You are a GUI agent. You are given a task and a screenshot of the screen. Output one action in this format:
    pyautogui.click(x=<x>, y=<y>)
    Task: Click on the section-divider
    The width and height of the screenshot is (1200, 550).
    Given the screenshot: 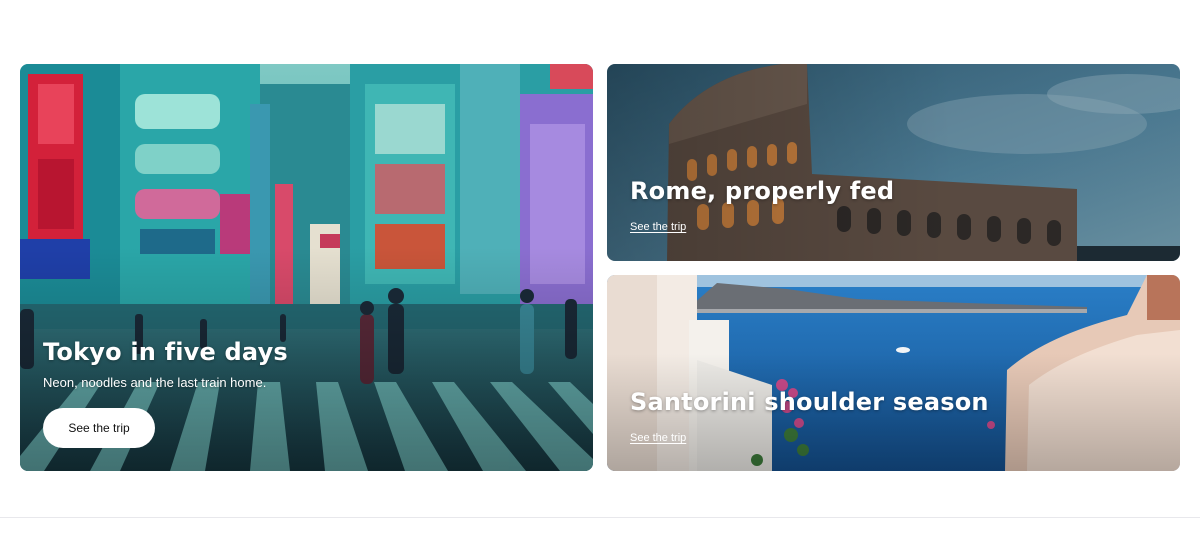 What is the action you would take?
    pyautogui.click(x=600, y=517)
    